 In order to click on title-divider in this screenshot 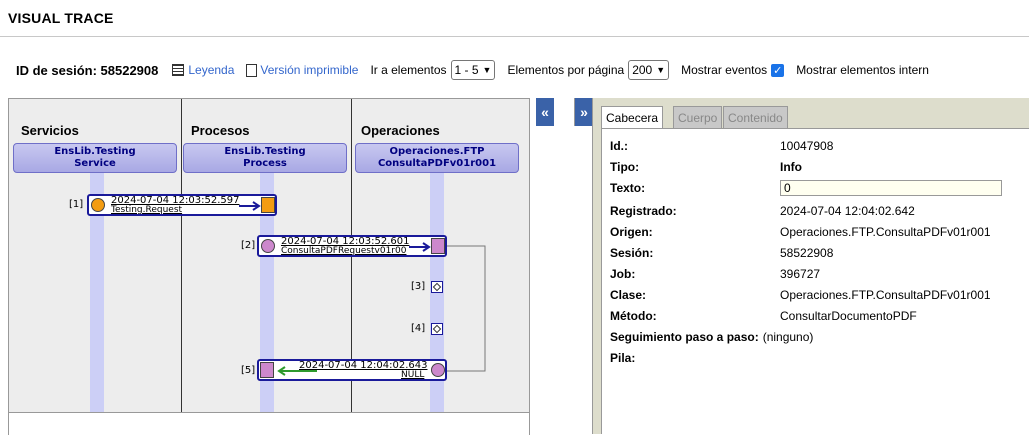, I will do `click(514, 36)`.